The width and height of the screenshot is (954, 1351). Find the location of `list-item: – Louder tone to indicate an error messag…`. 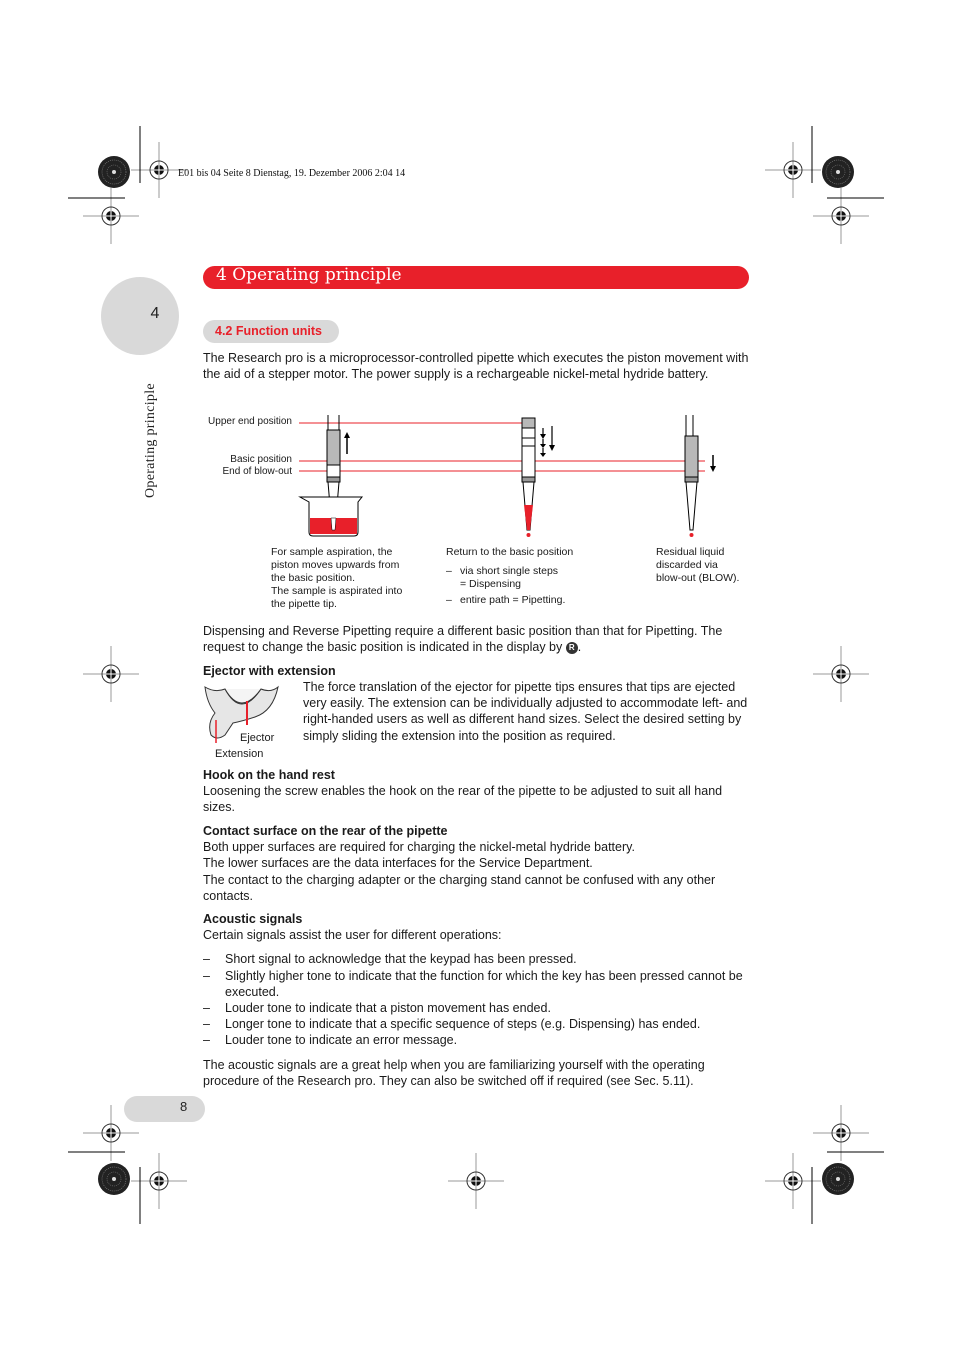

list-item: – Louder tone to indicate an error messag… is located at coordinates (330, 1040).